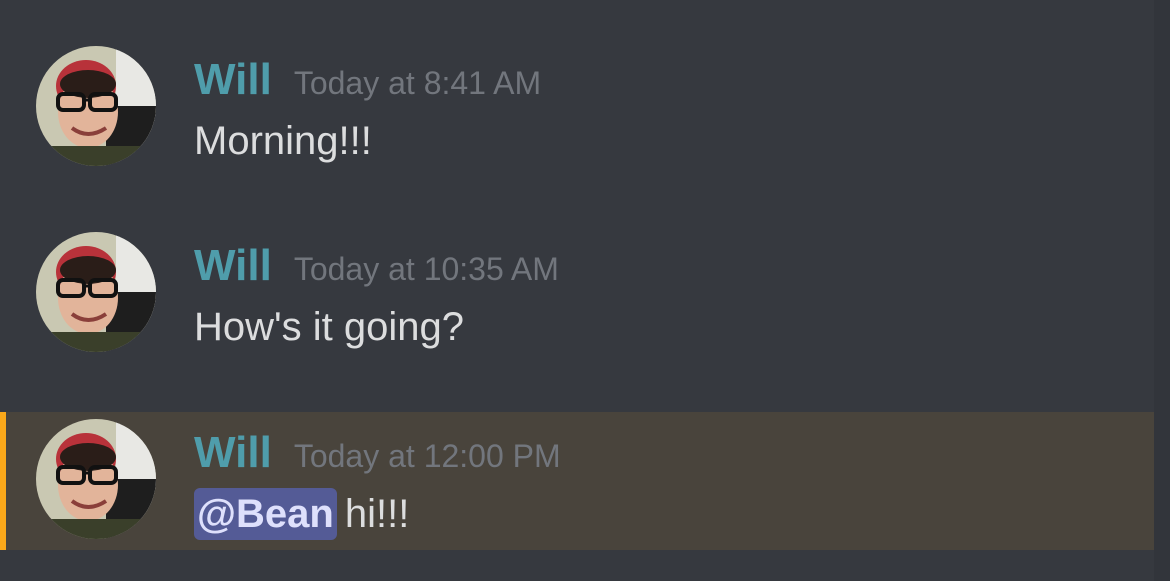  I want to click on message-header: Will Today at 12:00 PM, so click(377, 453).